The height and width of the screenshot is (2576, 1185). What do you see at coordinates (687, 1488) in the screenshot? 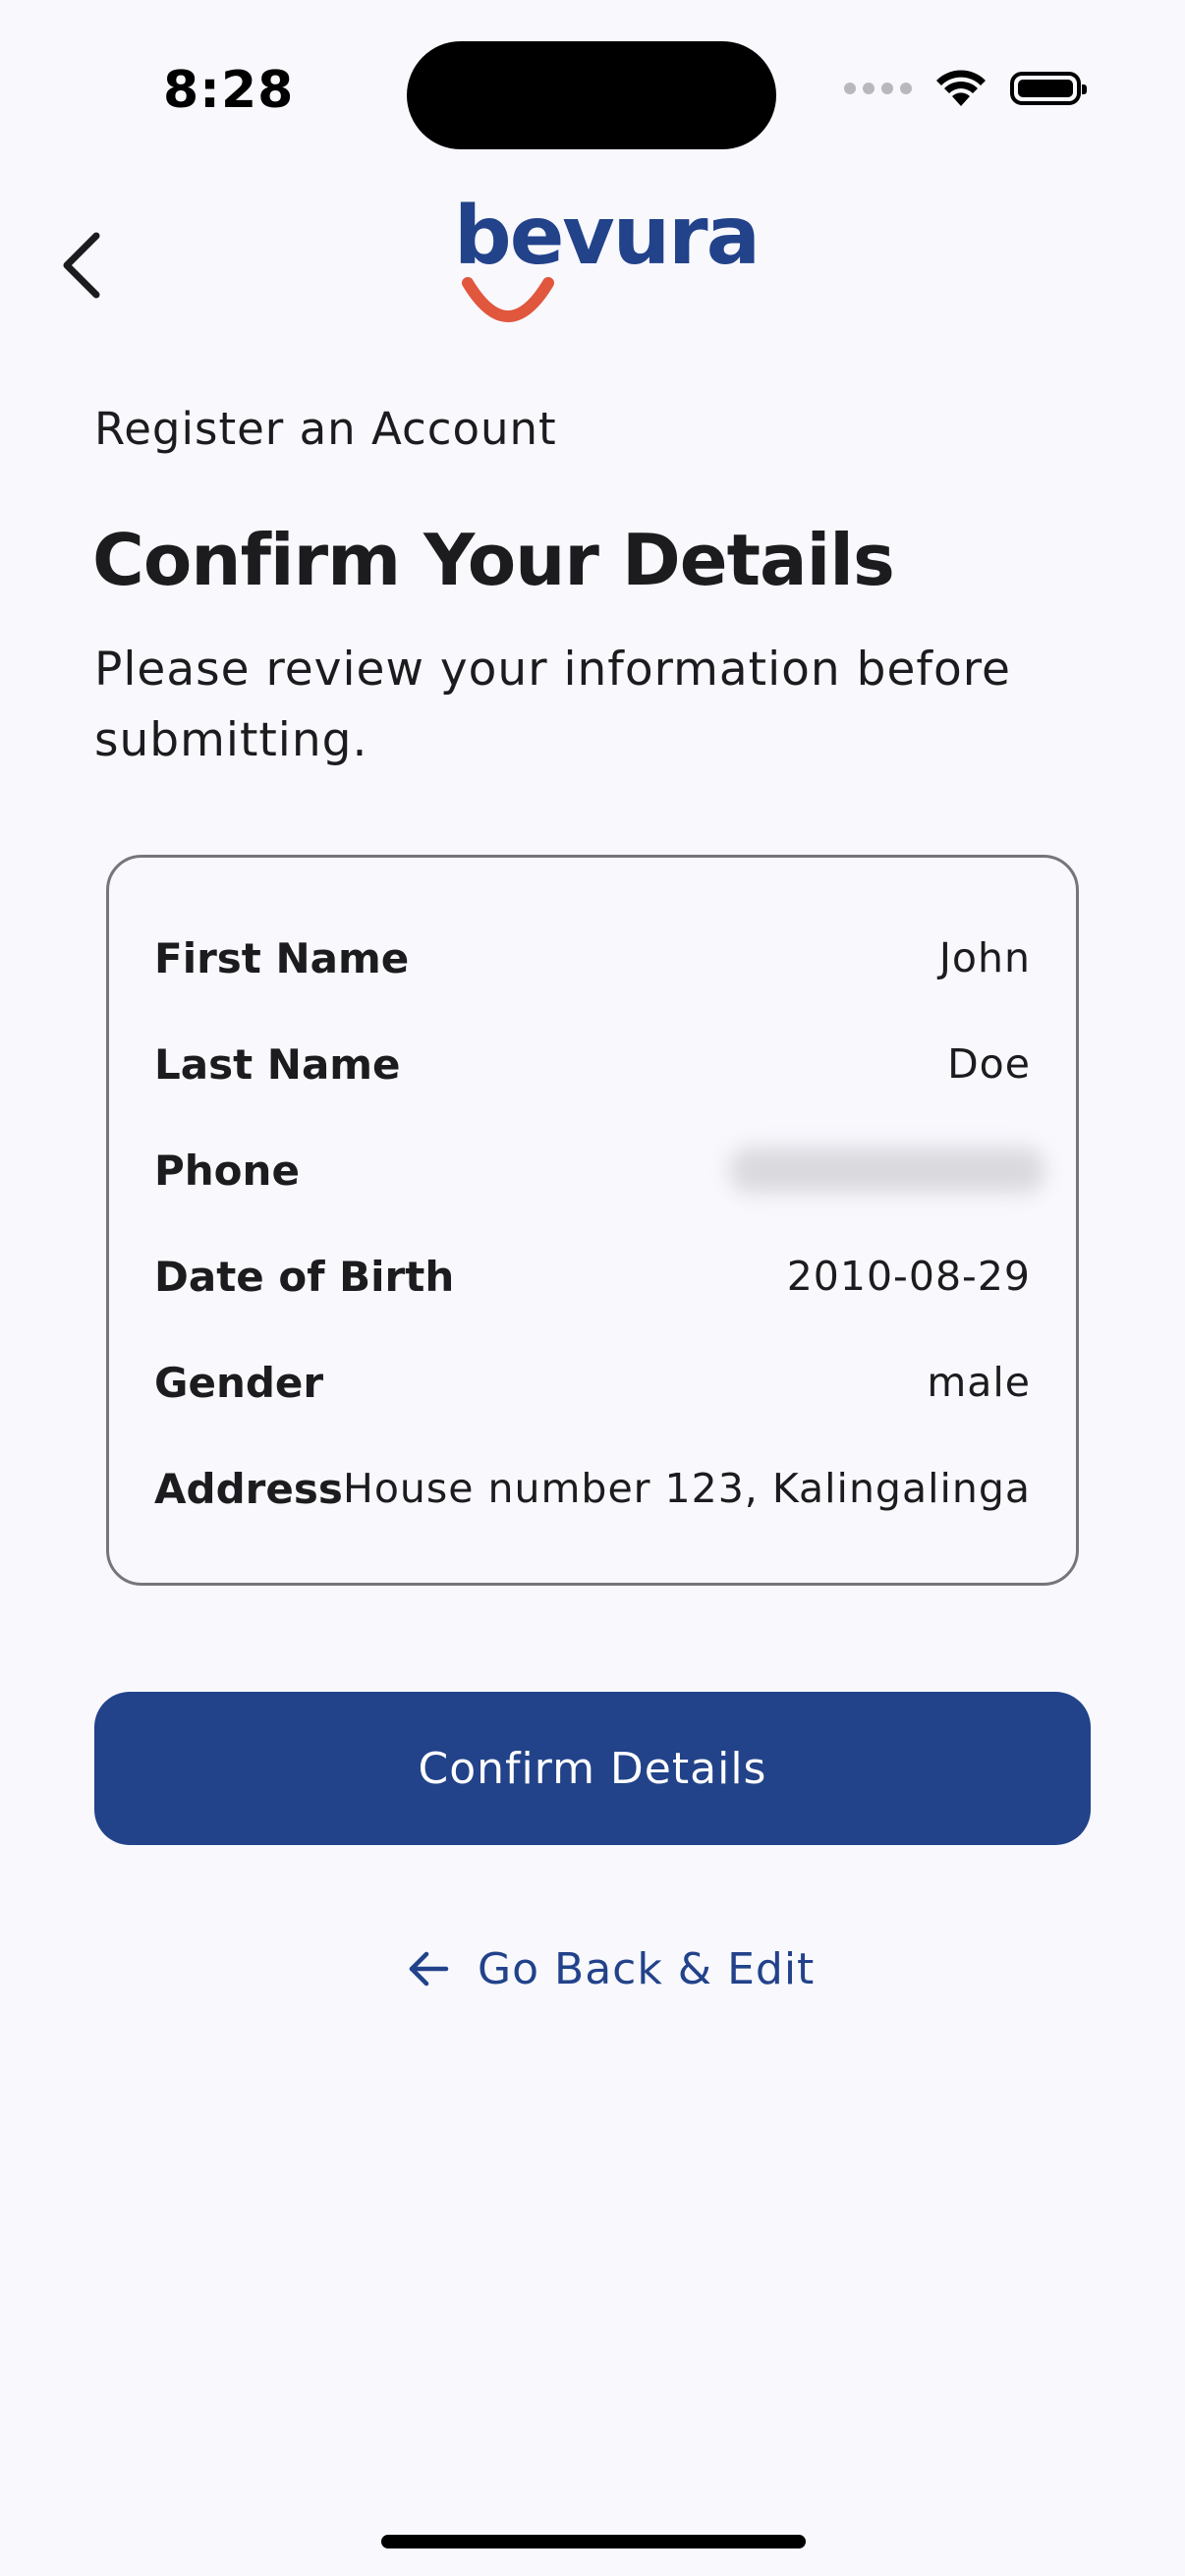
I see `detail-value: House number 123, Kalingalinga` at bounding box center [687, 1488].